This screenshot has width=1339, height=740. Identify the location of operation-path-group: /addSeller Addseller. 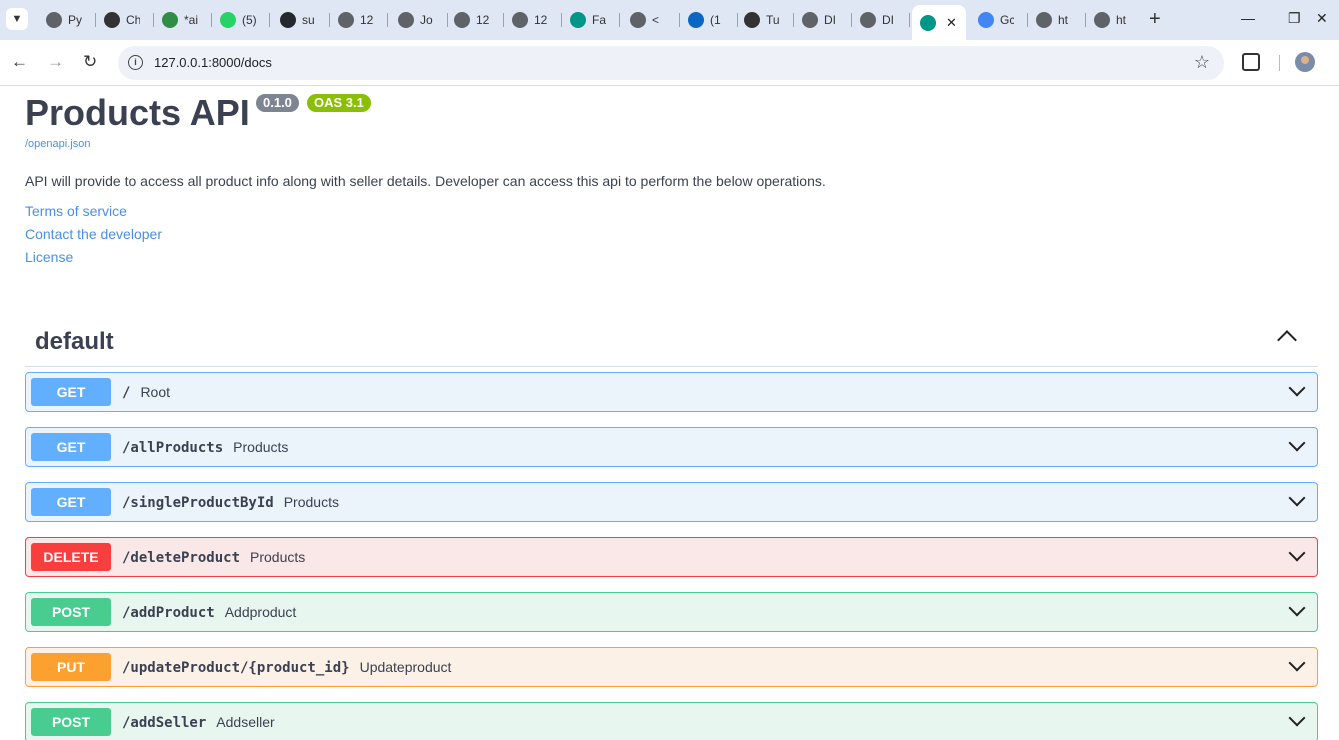
(198, 722).